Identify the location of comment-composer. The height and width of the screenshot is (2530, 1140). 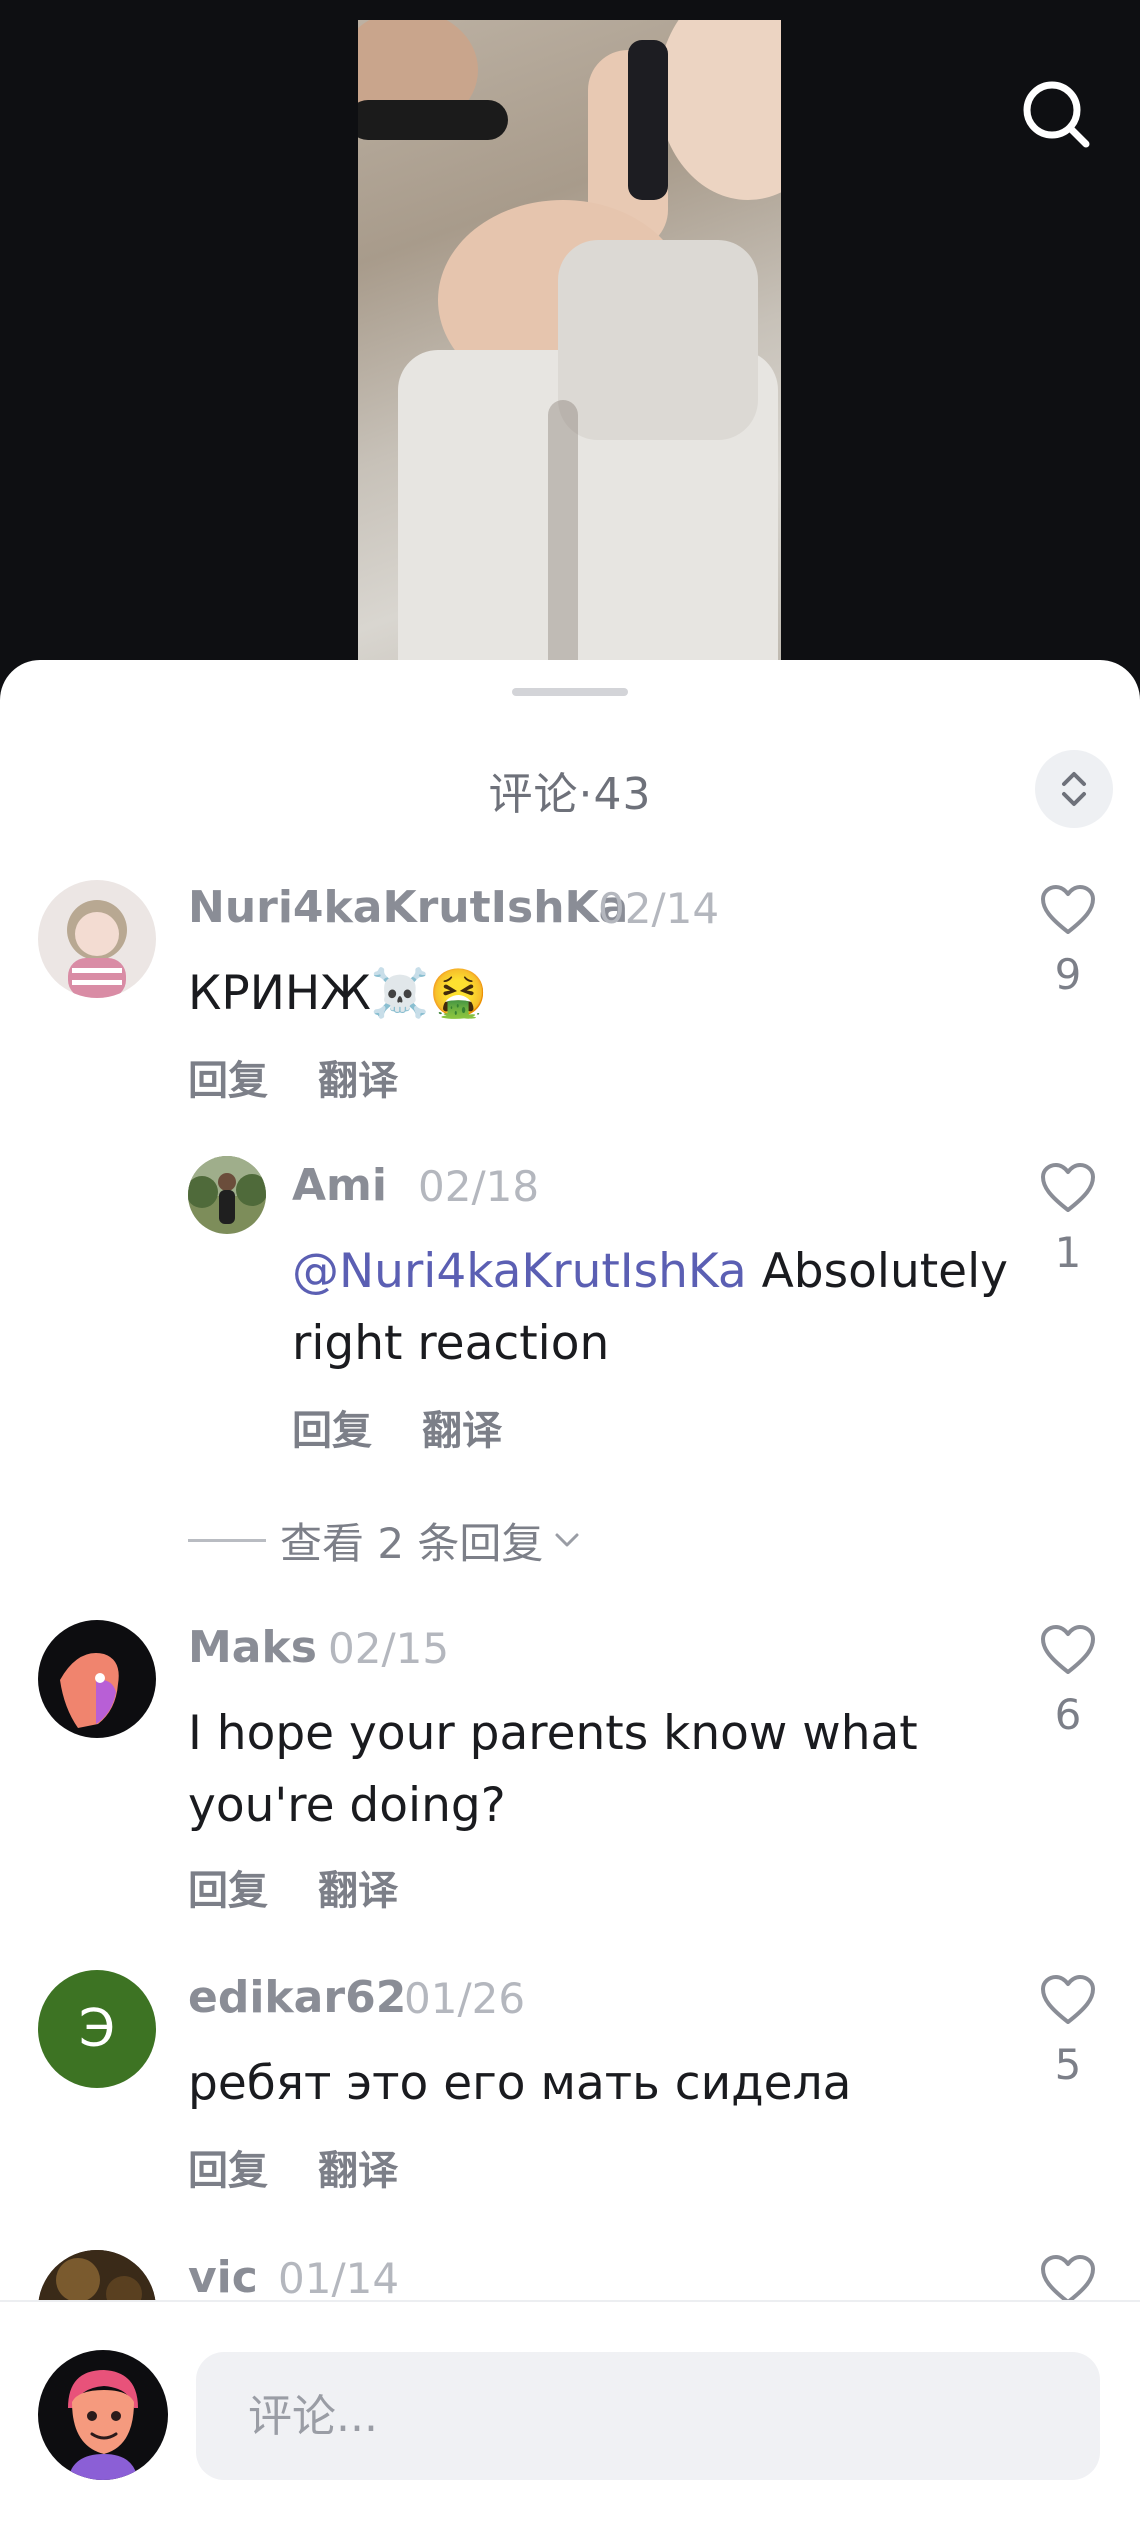
(570, 2415).